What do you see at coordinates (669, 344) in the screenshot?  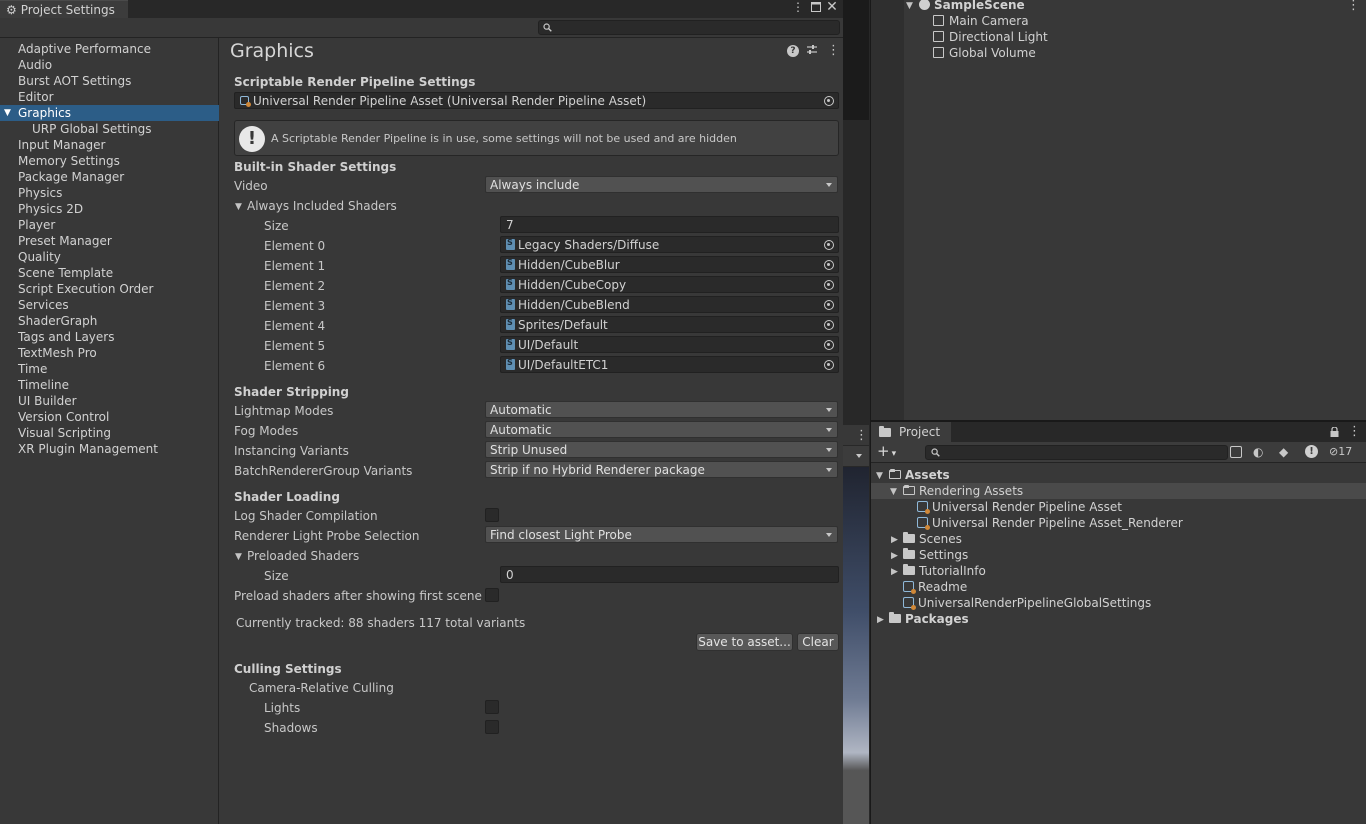 I see `element-5-field: UI/Default` at bounding box center [669, 344].